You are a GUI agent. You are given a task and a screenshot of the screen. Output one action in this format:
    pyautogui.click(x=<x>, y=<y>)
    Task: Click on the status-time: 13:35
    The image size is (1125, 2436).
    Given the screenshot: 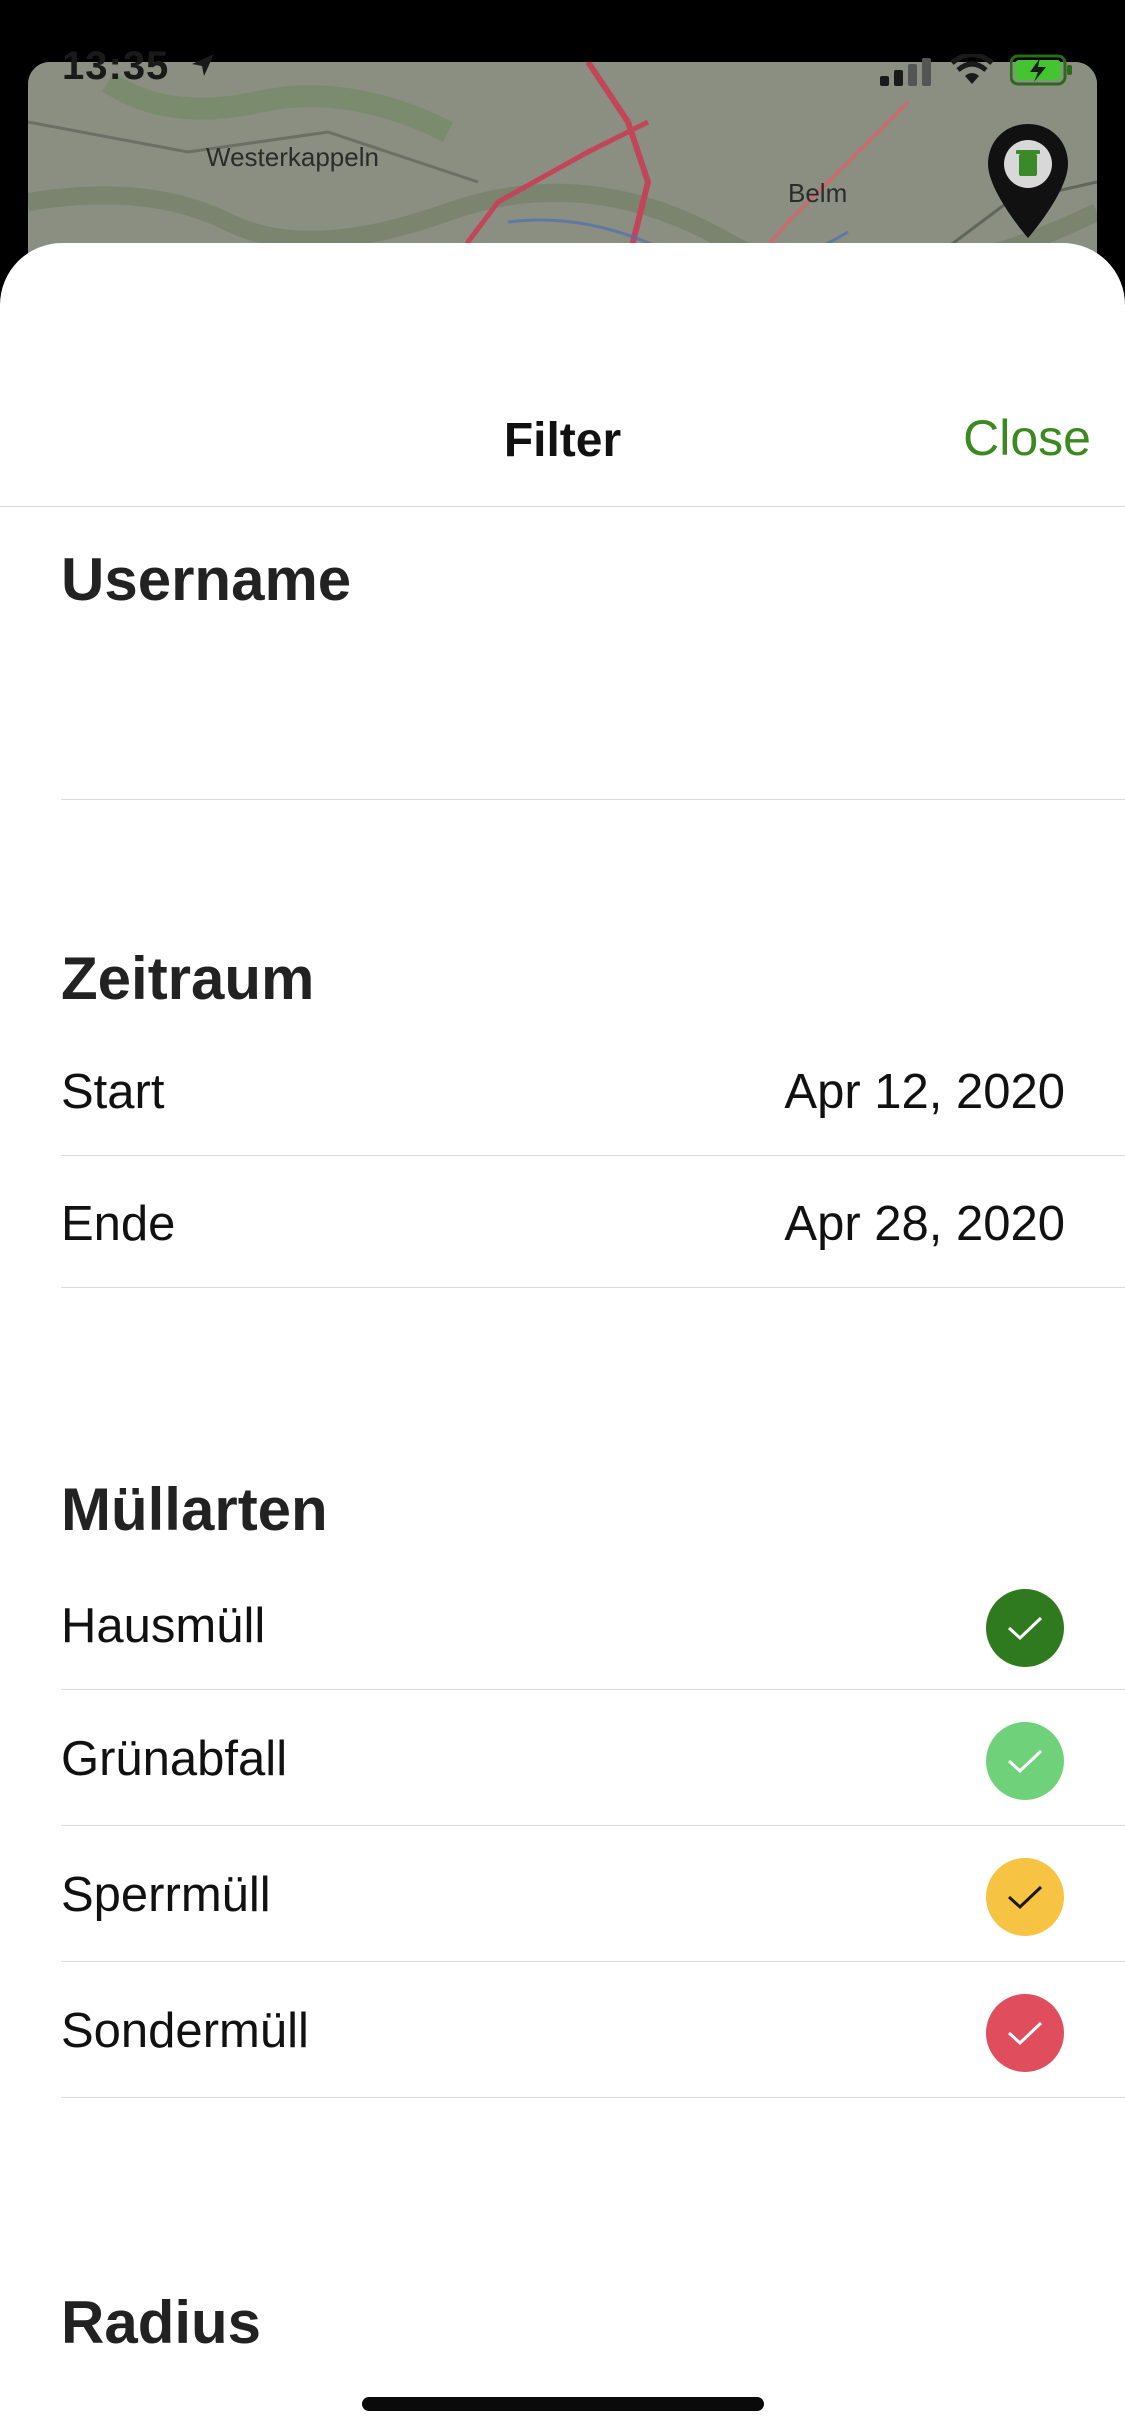 What is the action you would take?
    pyautogui.click(x=116, y=66)
    